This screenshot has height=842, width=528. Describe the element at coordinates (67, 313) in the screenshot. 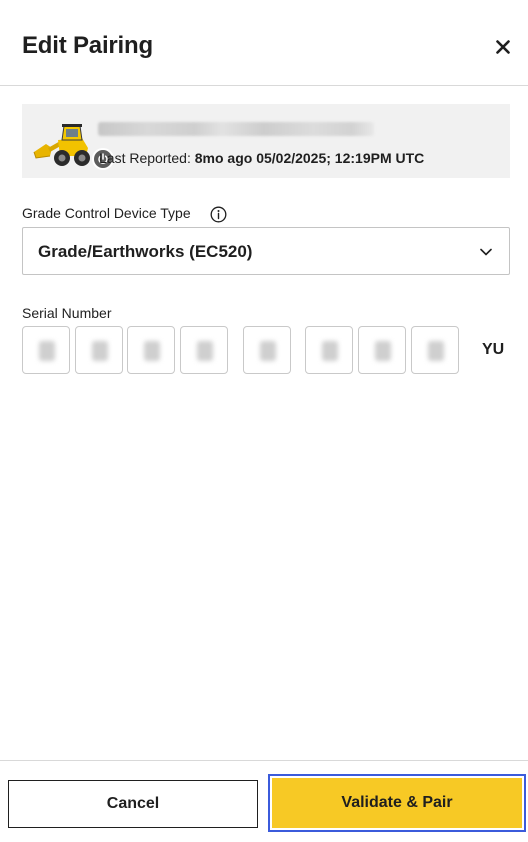

I see `serial-number-label: Serial Number` at that location.